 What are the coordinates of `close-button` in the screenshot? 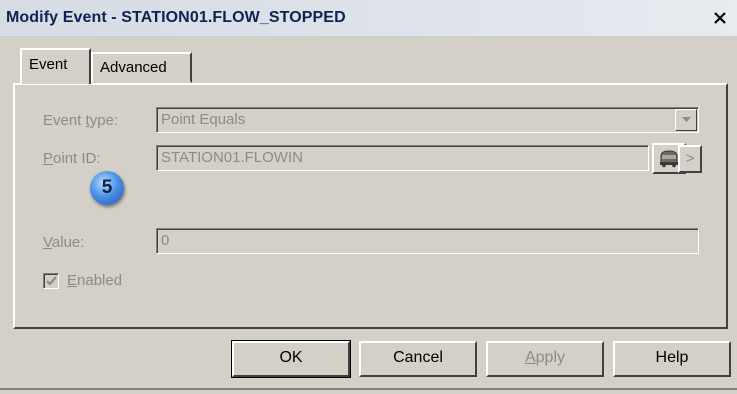 It's located at (720, 18).